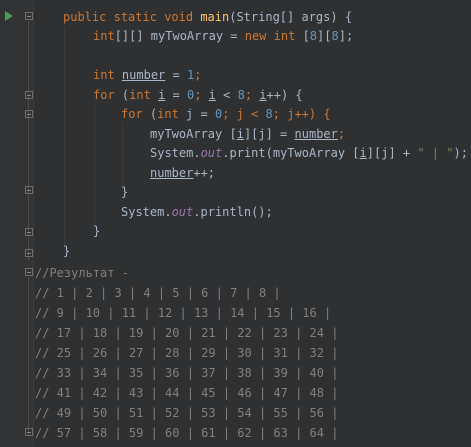 The height and width of the screenshot is (447, 471). Describe the element at coordinates (67, 251) in the screenshot. I see `code-line-12: }` at that location.